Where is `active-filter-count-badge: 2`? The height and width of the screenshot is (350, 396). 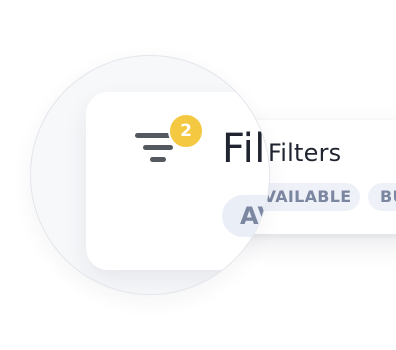
active-filter-count-badge: 2 is located at coordinates (186, 131).